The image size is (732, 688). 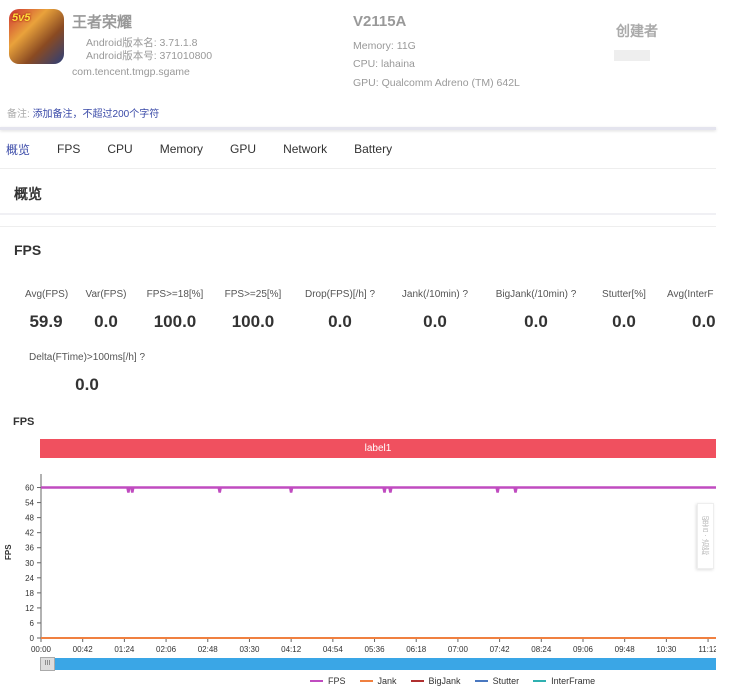 What do you see at coordinates (333, 649) in the screenshot?
I see `x-tick-label: 04:54` at bounding box center [333, 649].